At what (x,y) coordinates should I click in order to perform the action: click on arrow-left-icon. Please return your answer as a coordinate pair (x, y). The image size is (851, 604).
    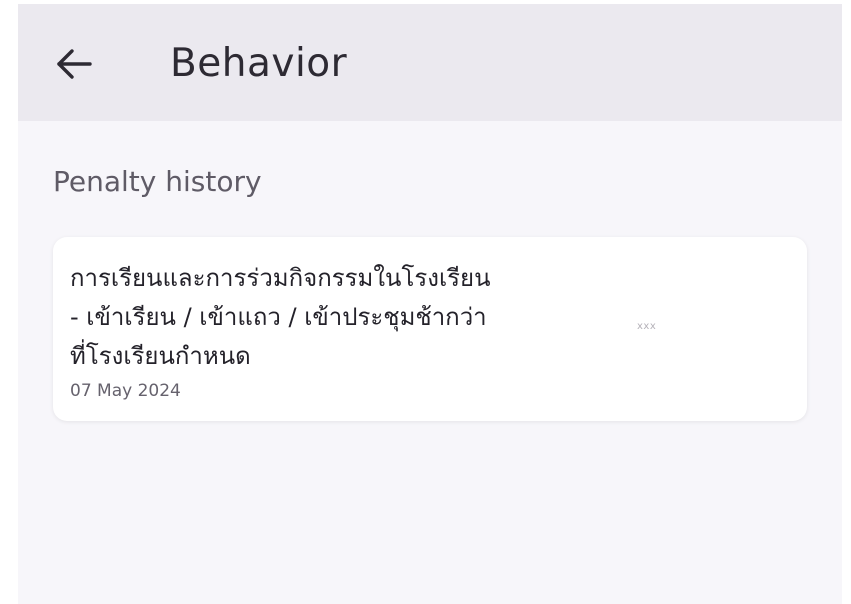
    Looking at the image, I should click on (74, 64).